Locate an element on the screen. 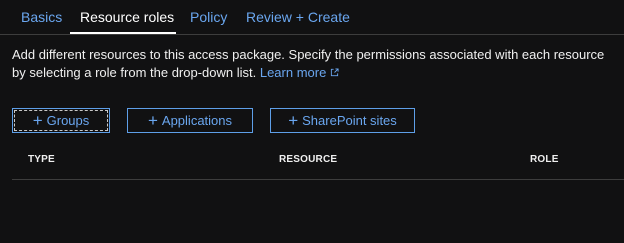  learn-more-label: Learn more is located at coordinates (293, 72).